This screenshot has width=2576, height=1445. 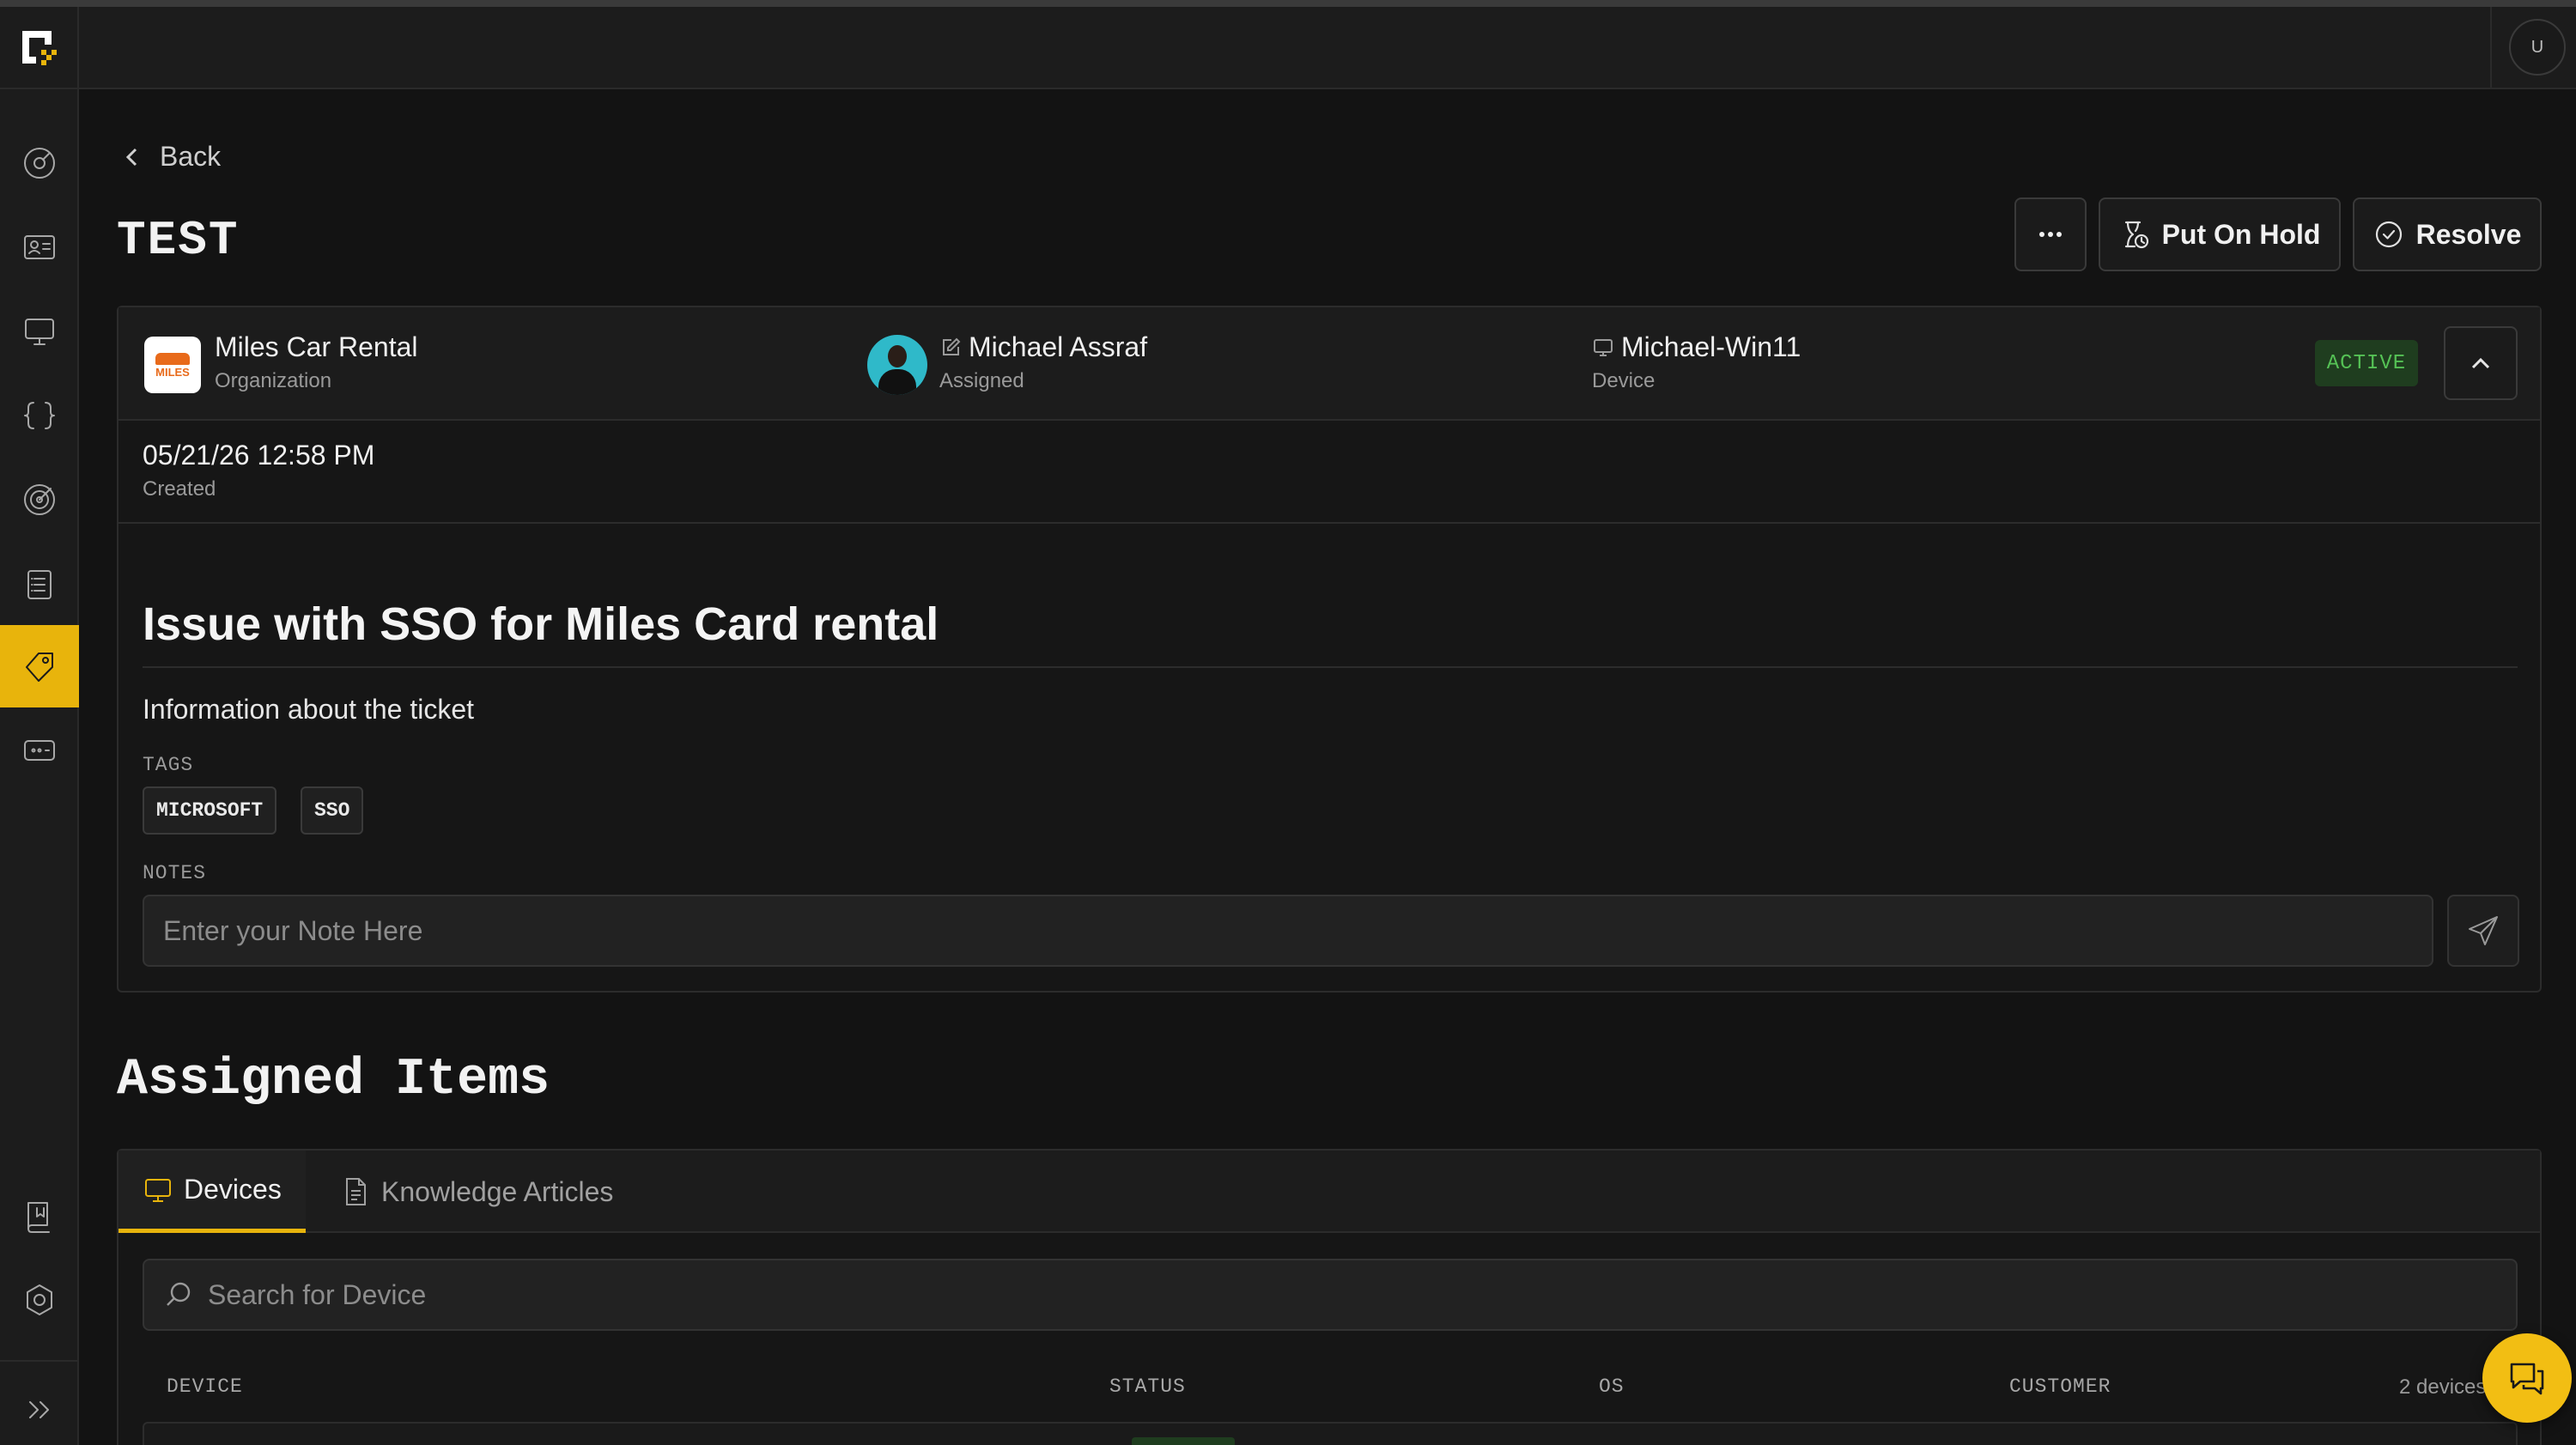 I want to click on nav-contacts, so click(x=40, y=247).